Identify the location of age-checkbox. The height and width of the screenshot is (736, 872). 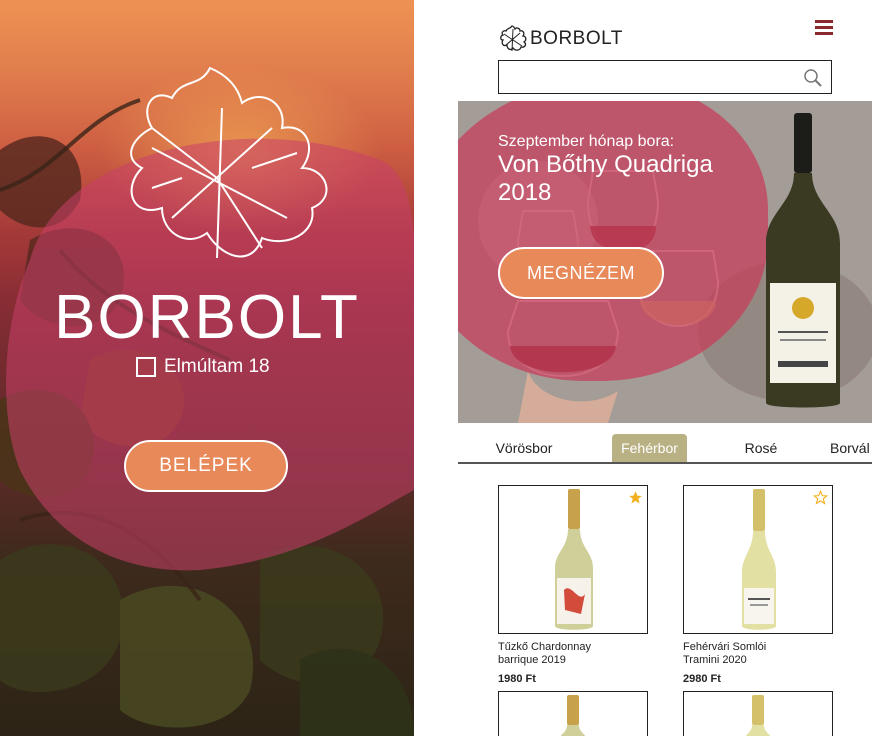
(146, 367).